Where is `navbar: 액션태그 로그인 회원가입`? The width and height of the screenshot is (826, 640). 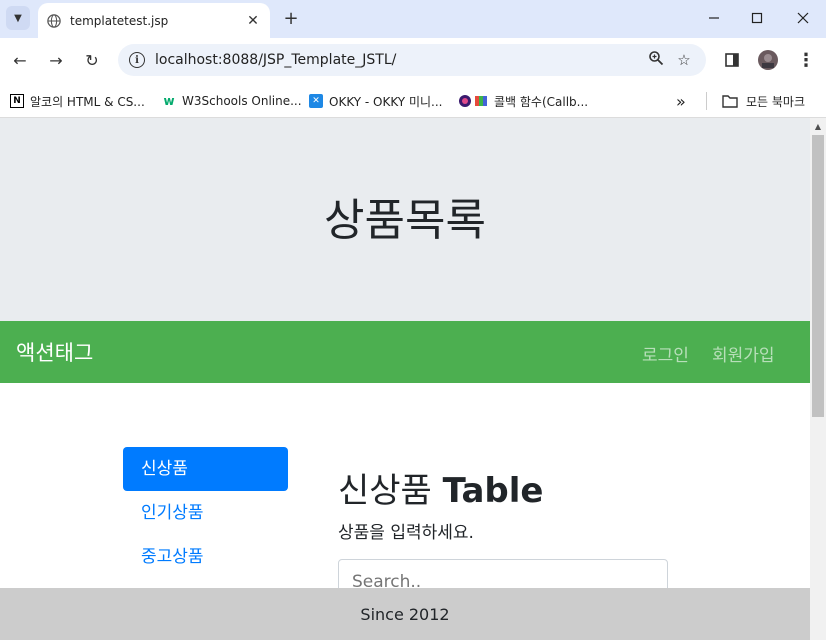 navbar: 액션태그 로그인 회원가입 is located at coordinates (405, 352).